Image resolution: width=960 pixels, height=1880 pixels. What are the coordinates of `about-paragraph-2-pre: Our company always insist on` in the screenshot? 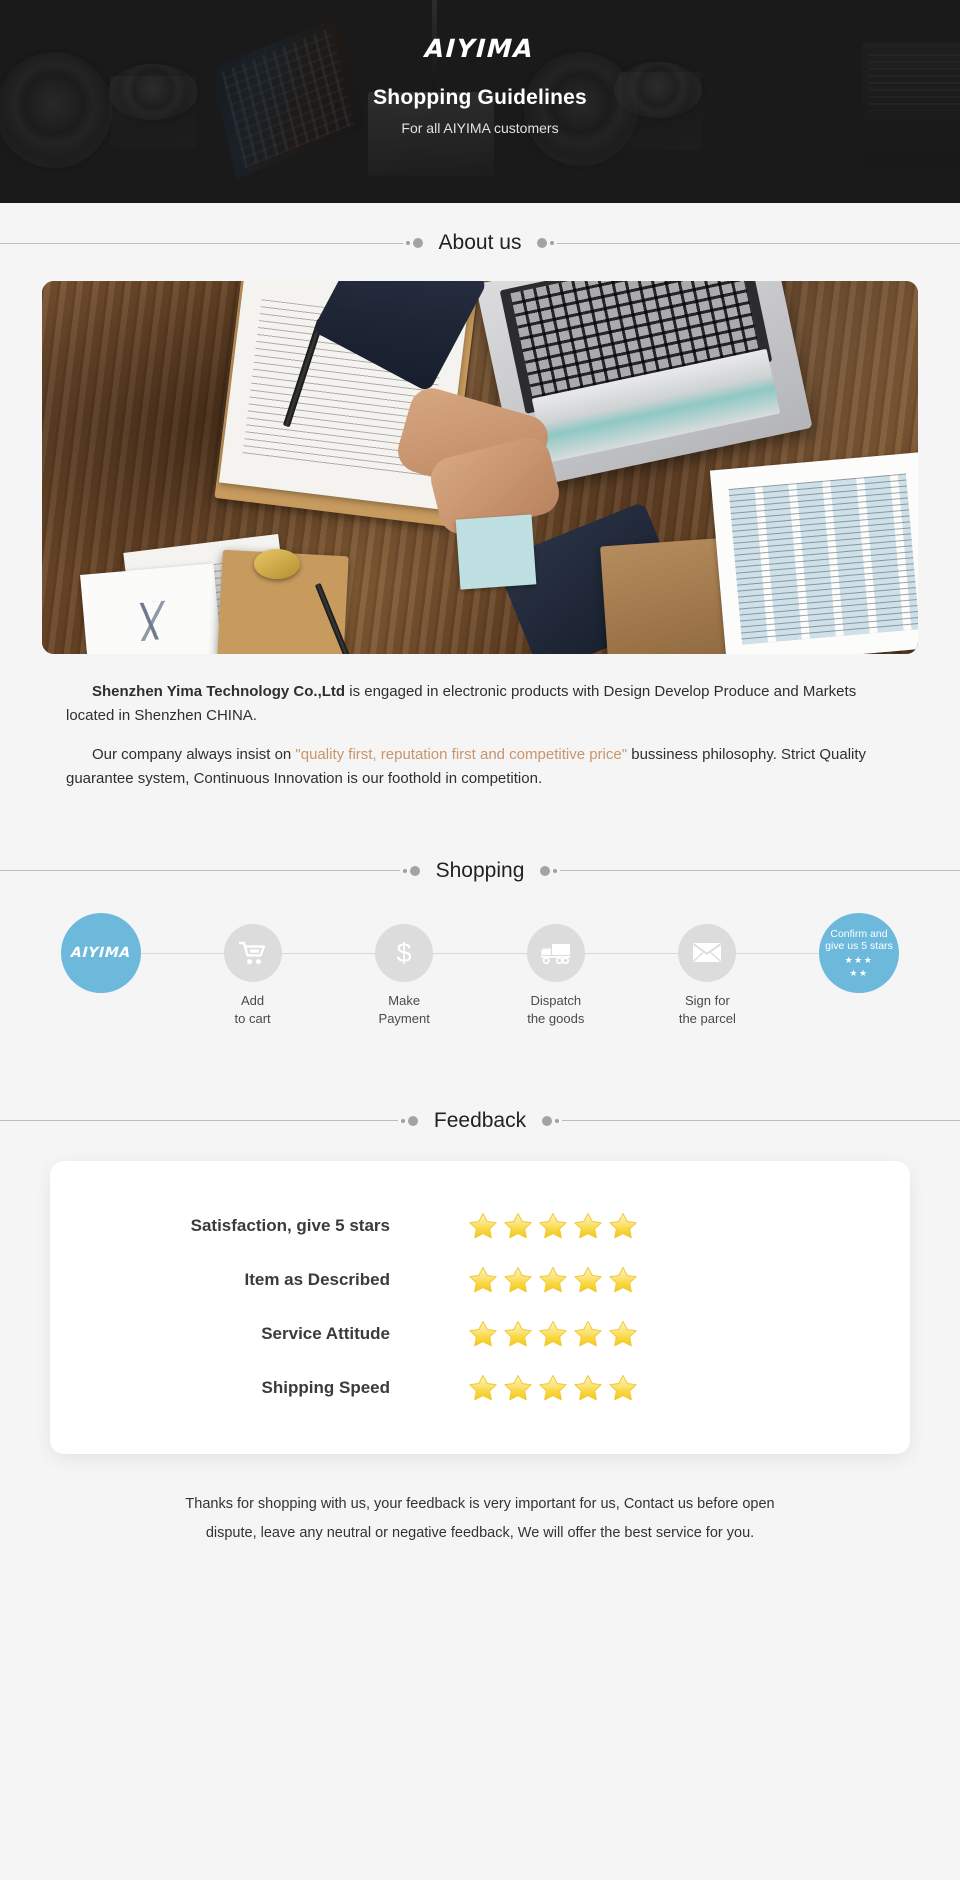 It's located at (194, 755).